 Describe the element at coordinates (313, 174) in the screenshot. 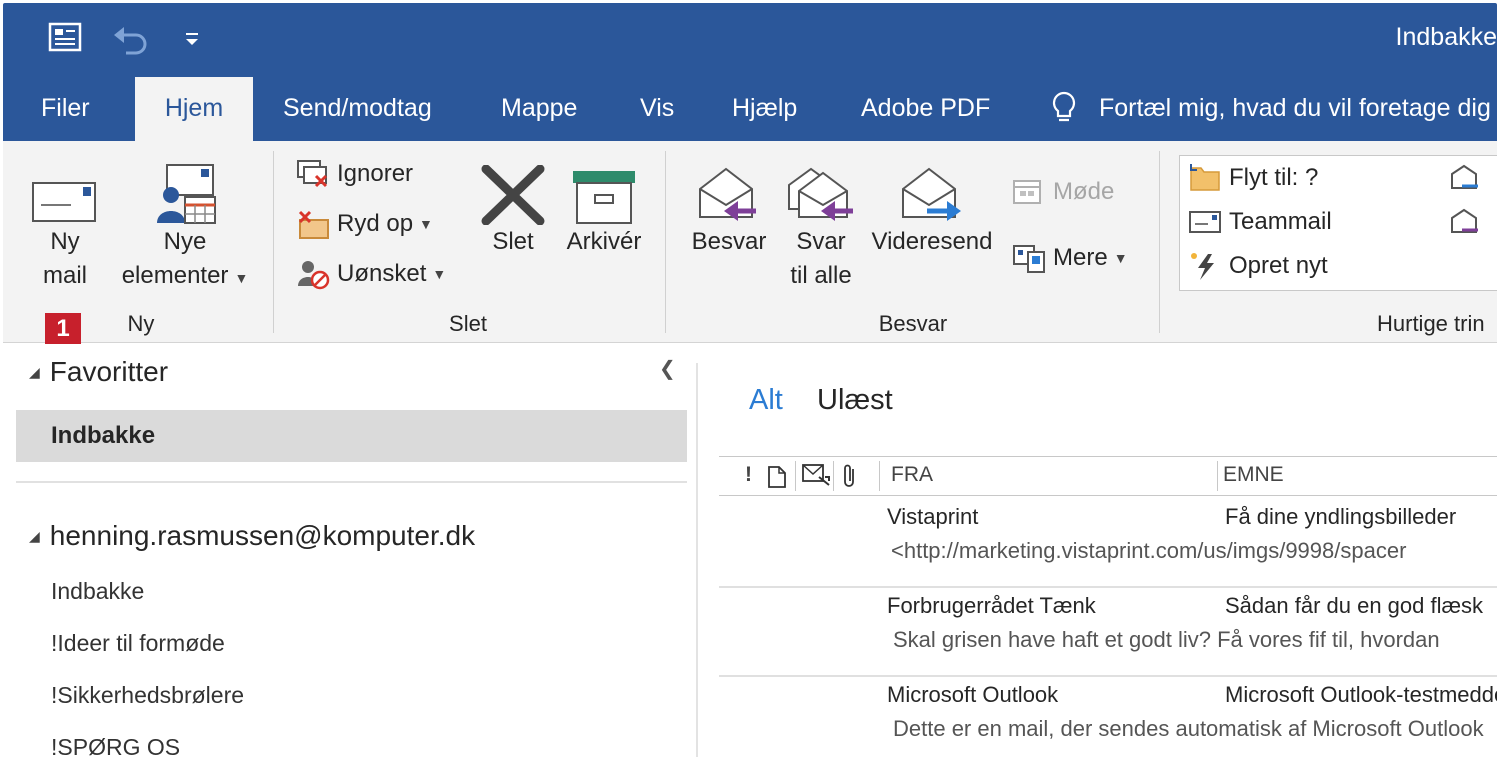

I see `ignore-icon` at that location.